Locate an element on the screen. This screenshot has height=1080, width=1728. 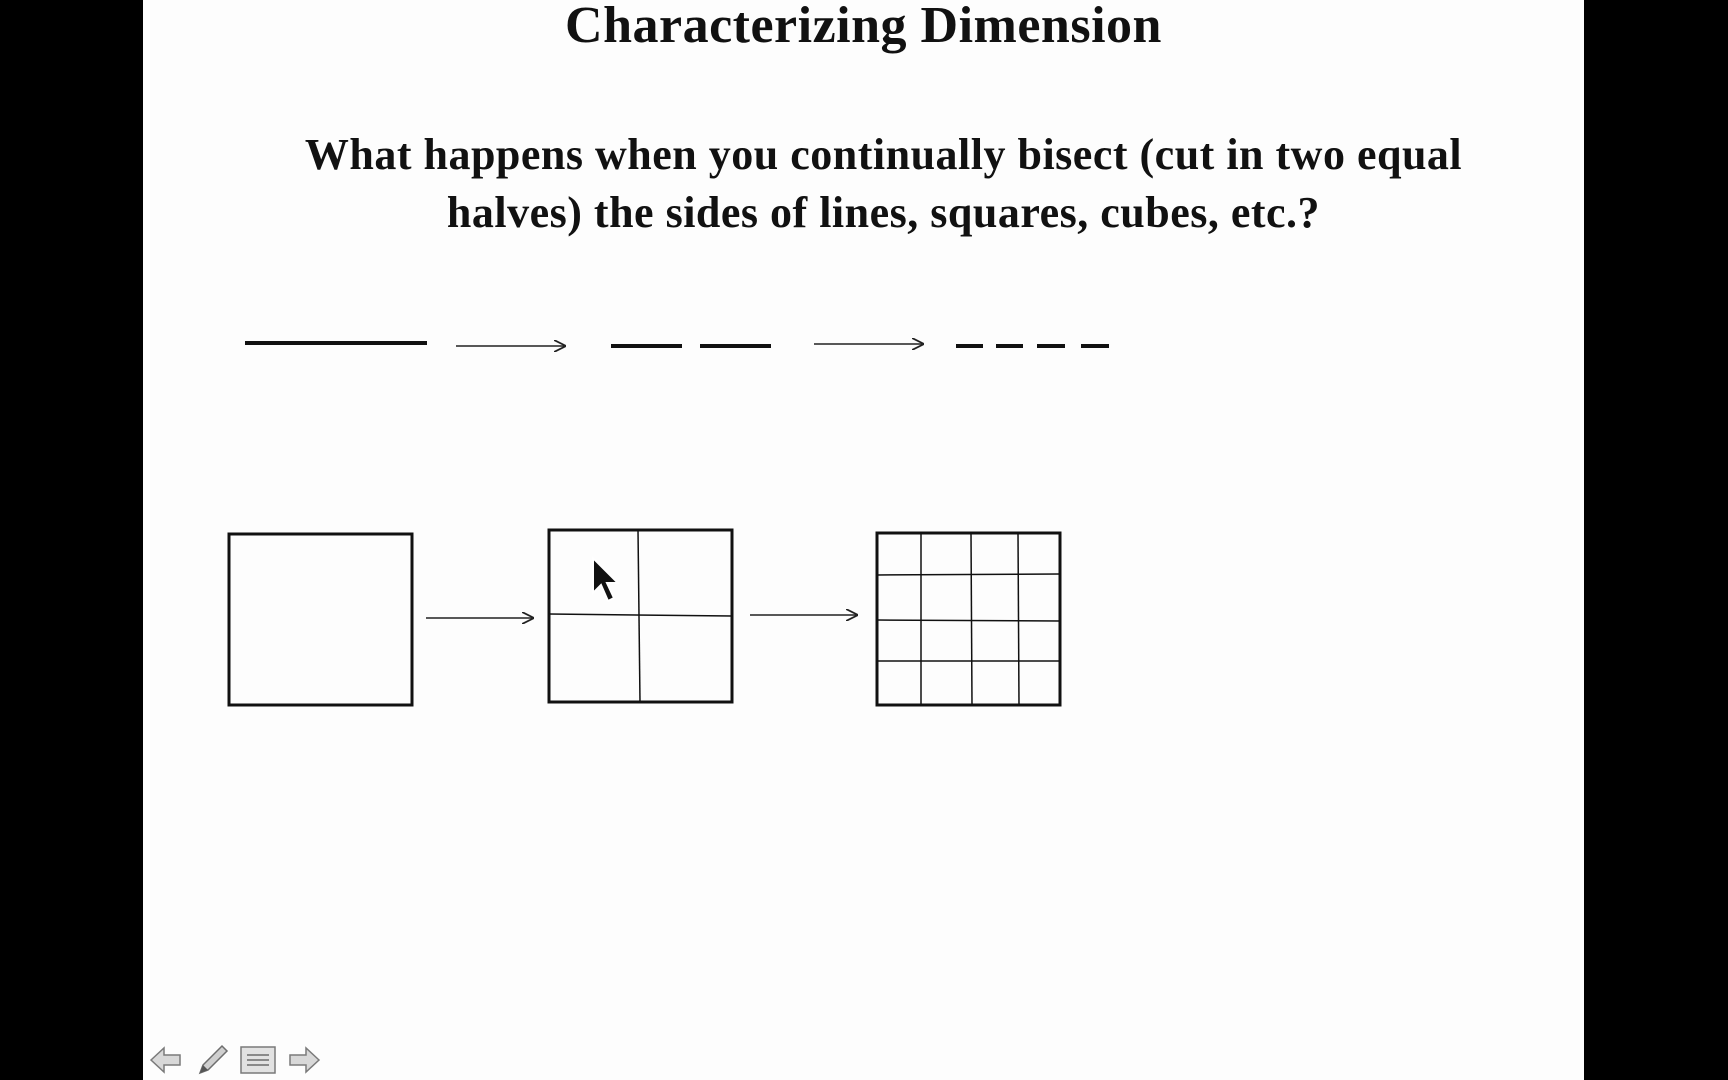
previous-slide-button is located at coordinates (166, 1060).